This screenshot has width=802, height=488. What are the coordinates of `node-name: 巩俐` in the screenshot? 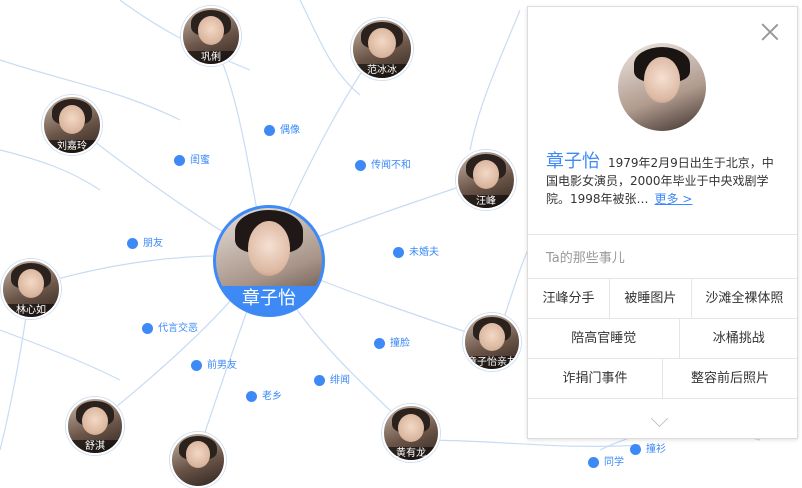 It's located at (211, 57).